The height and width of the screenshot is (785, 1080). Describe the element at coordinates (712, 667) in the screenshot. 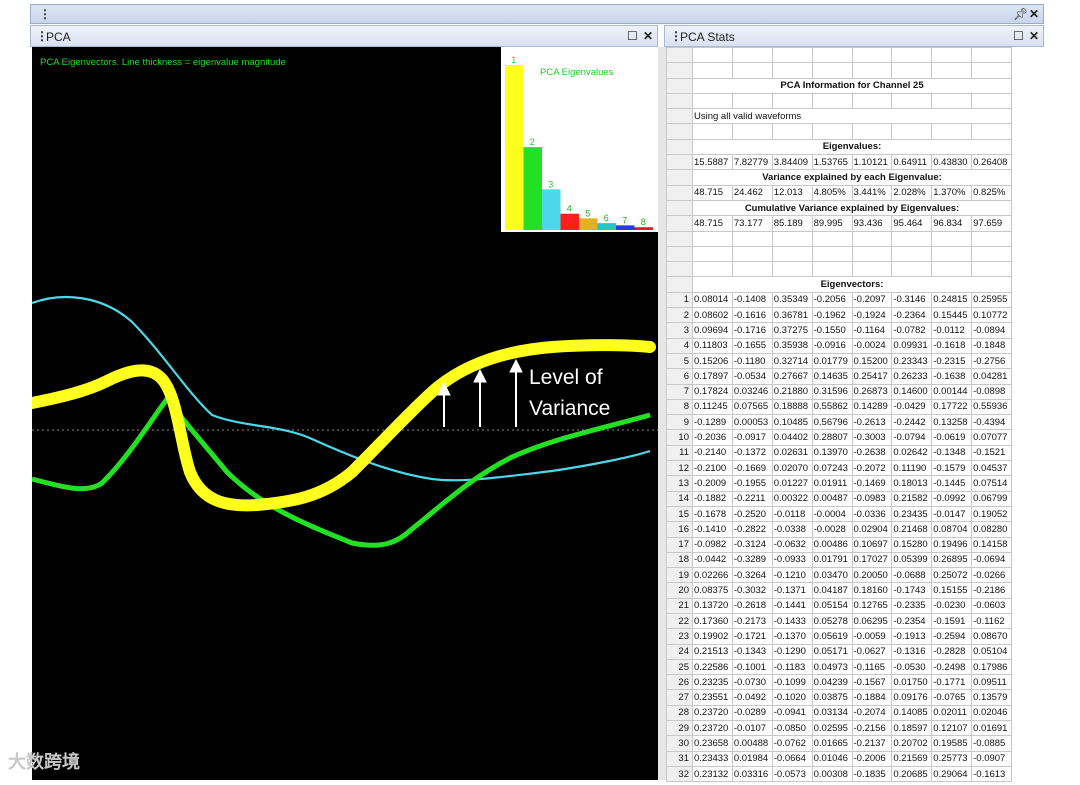

I see `table-cell: 0.22586` at that location.